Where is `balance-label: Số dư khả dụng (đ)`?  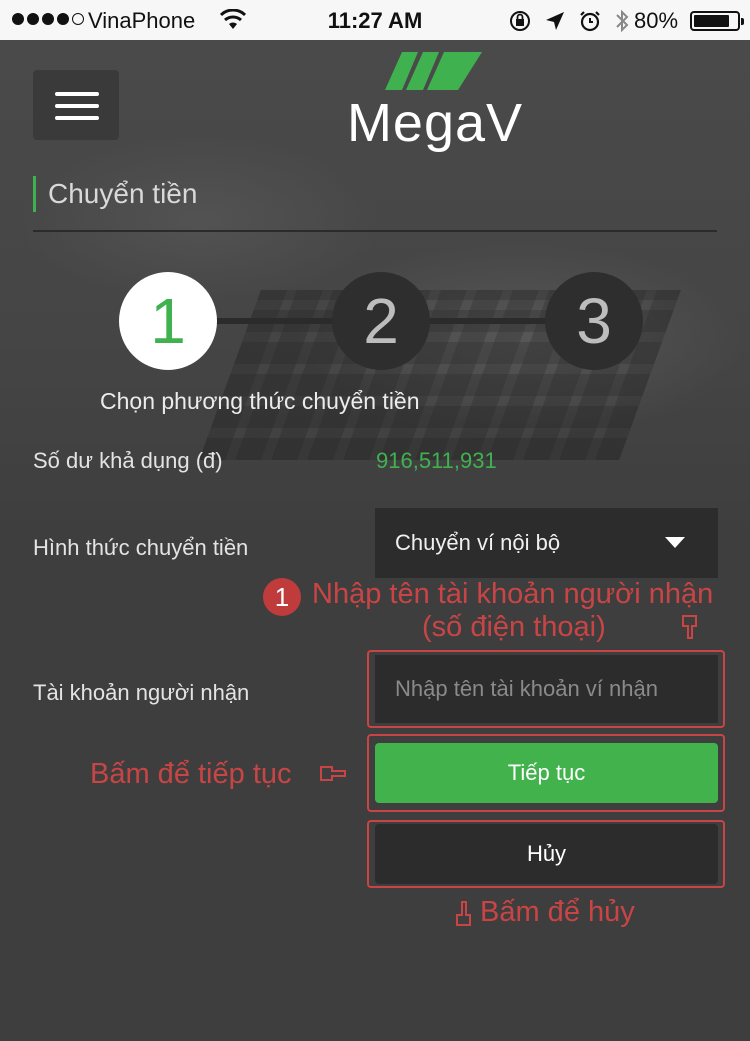
balance-label: Số dư khả dụng (đ) is located at coordinates (128, 460).